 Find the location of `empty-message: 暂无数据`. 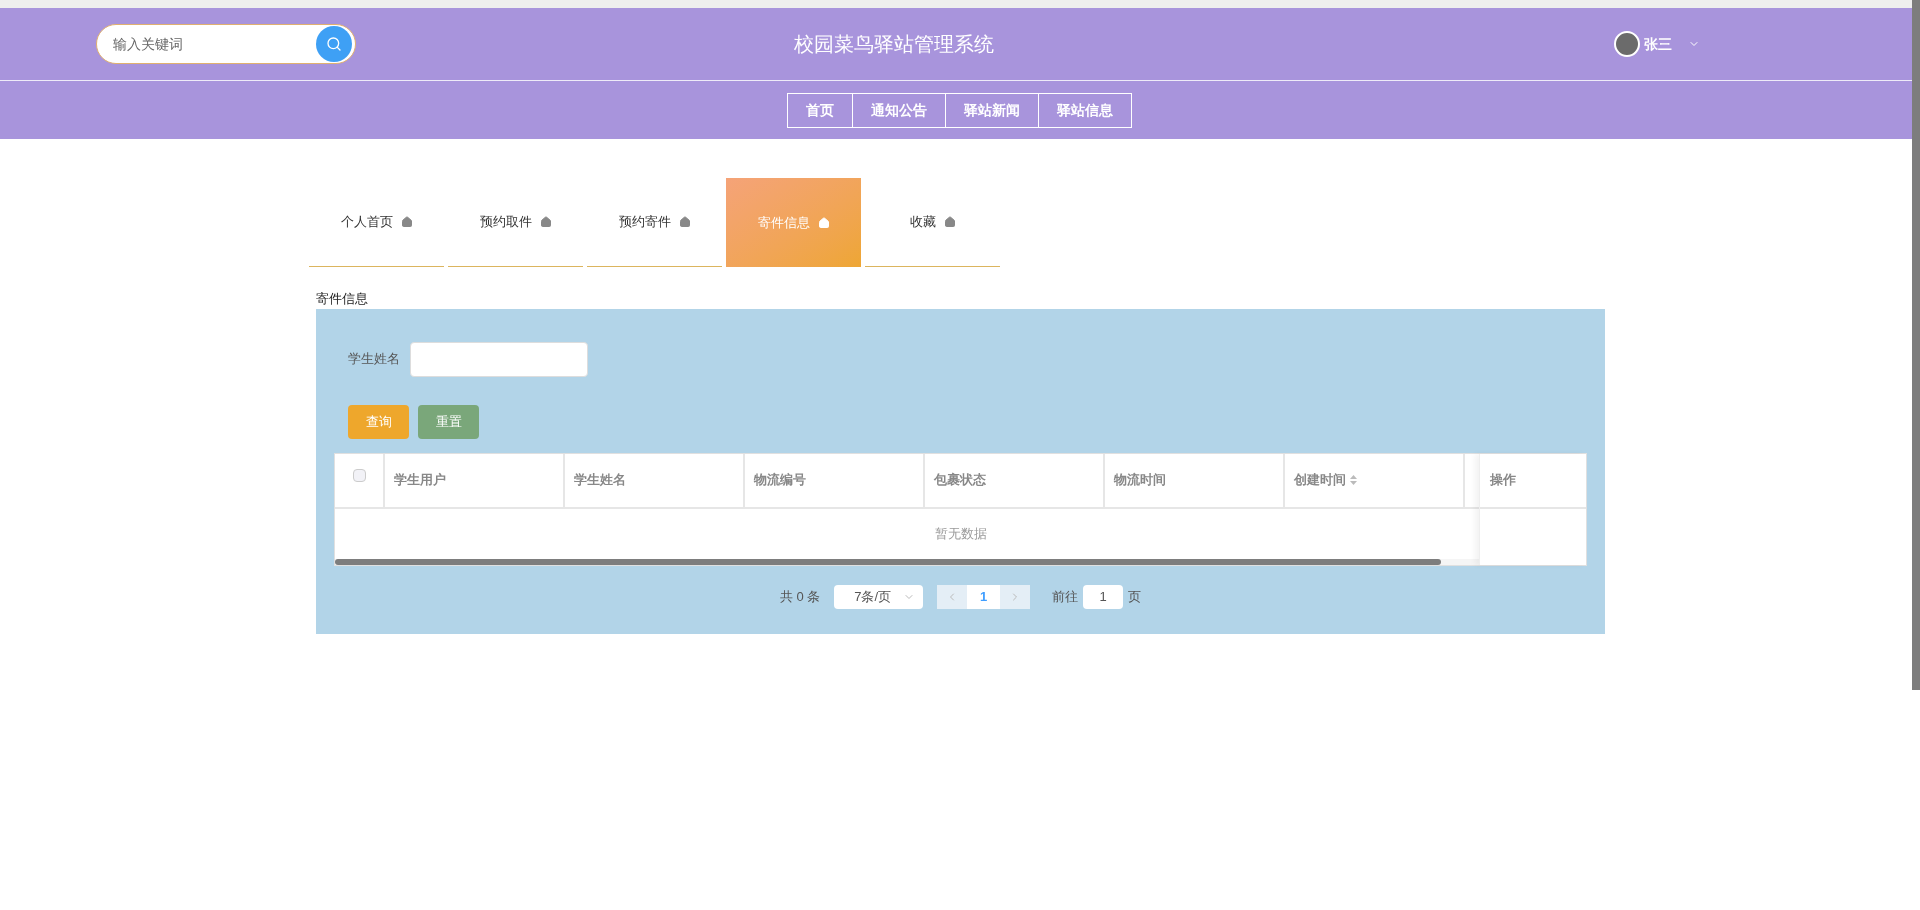

empty-message: 暂无数据 is located at coordinates (960, 533).